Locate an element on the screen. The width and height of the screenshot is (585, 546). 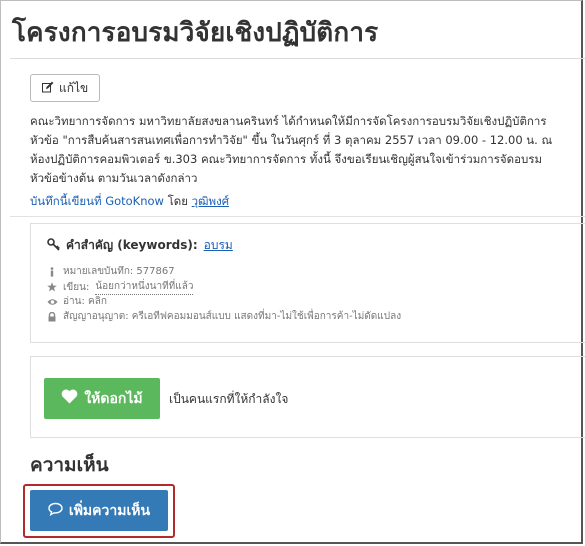
add-comment-button: เพิ่มความเห็น is located at coordinates (99, 510).